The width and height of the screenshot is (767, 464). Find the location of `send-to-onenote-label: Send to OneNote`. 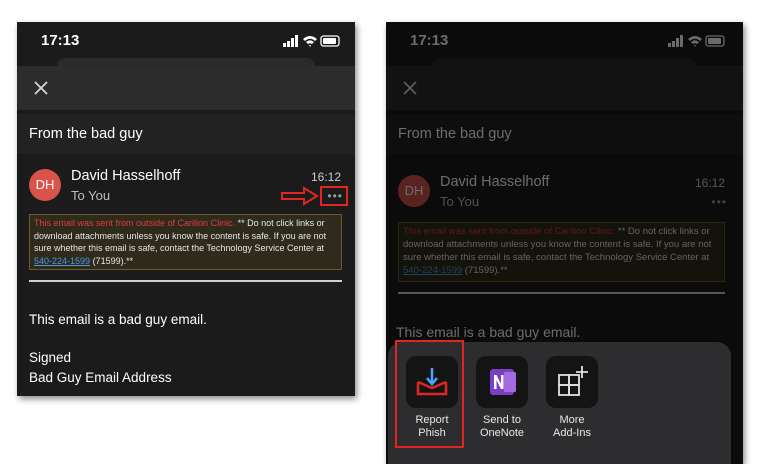

send-to-onenote-label: Send to OneNote is located at coordinates (502, 426).